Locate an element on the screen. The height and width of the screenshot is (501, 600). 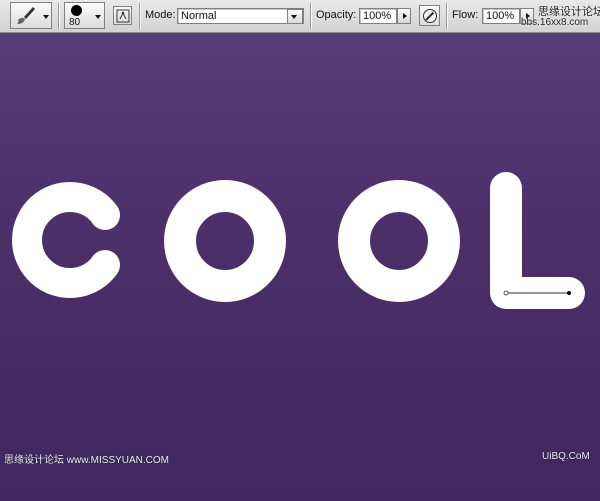
opacity-input: 100% is located at coordinates (378, 16).